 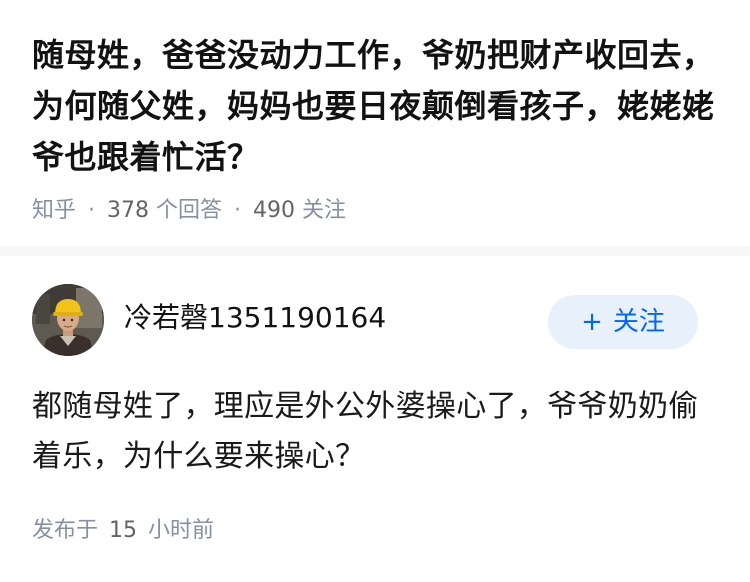 What do you see at coordinates (181, 530) in the screenshot?
I see `time-suffix: 小时前` at bounding box center [181, 530].